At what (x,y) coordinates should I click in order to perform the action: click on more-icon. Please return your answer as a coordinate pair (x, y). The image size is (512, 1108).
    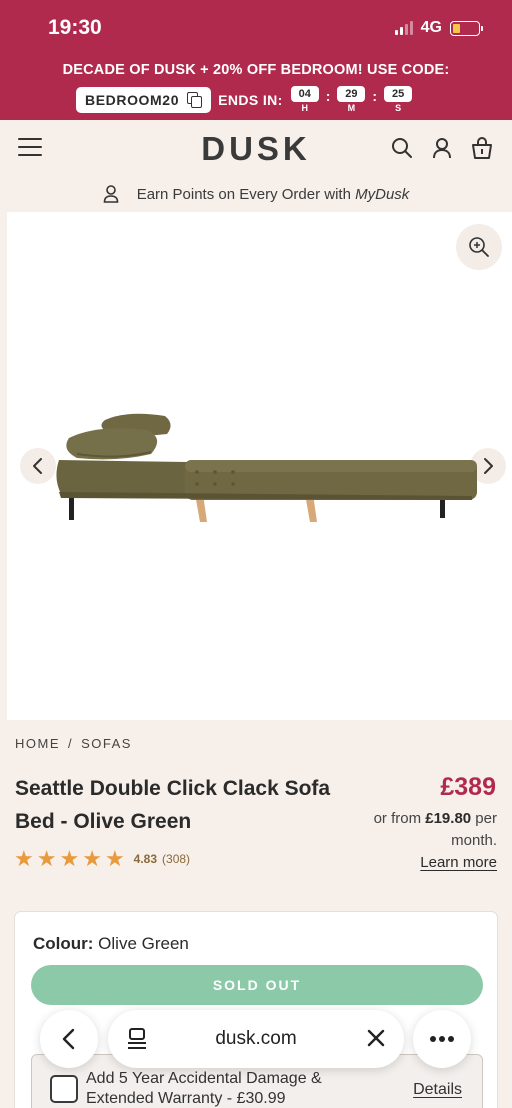
    Looking at the image, I should click on (442, 1039).